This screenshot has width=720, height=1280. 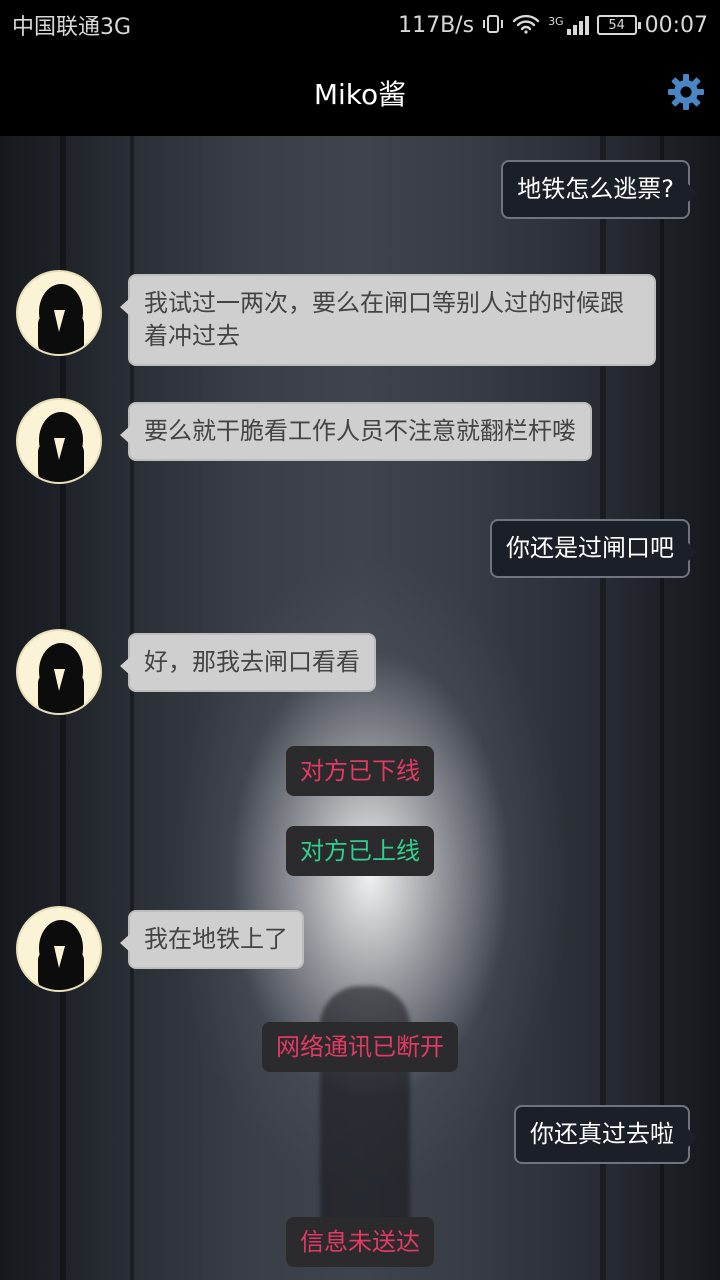 What do you see at coordinates (526, 25) in the screenshot?
I see `wifi-icon` at bounding box center [526, 25].